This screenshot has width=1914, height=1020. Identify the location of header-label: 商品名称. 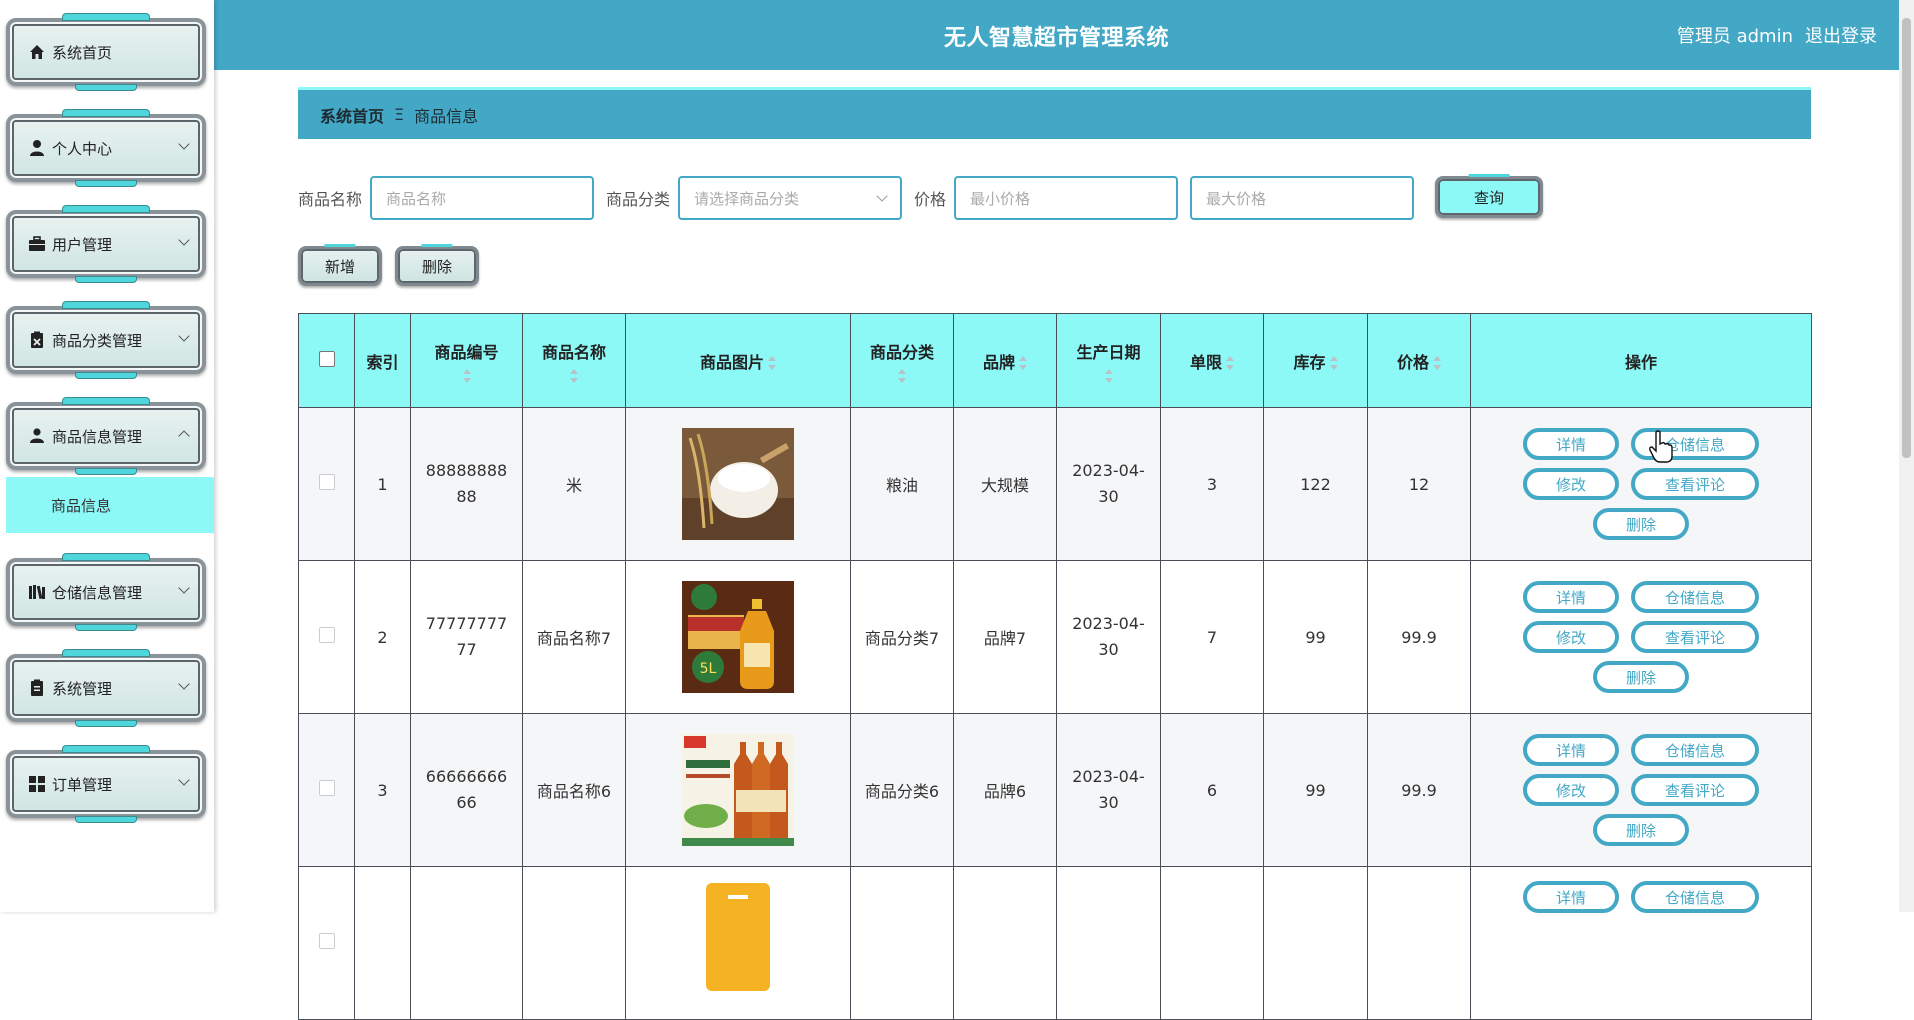
(573, 352).